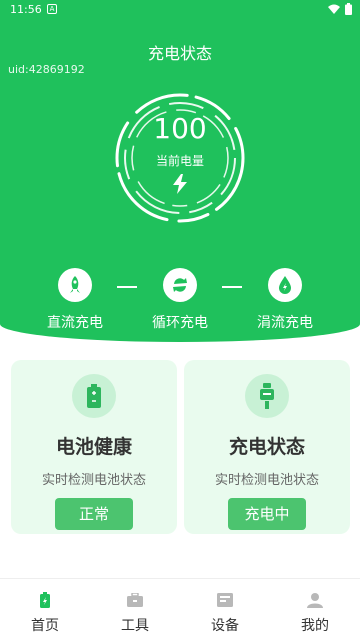  I want to click on battery-level: 100, so click(180, 128).